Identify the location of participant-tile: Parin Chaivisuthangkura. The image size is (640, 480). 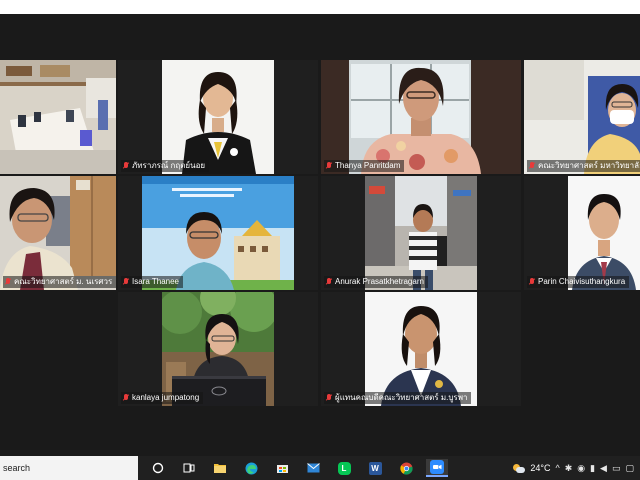
(582, 233).